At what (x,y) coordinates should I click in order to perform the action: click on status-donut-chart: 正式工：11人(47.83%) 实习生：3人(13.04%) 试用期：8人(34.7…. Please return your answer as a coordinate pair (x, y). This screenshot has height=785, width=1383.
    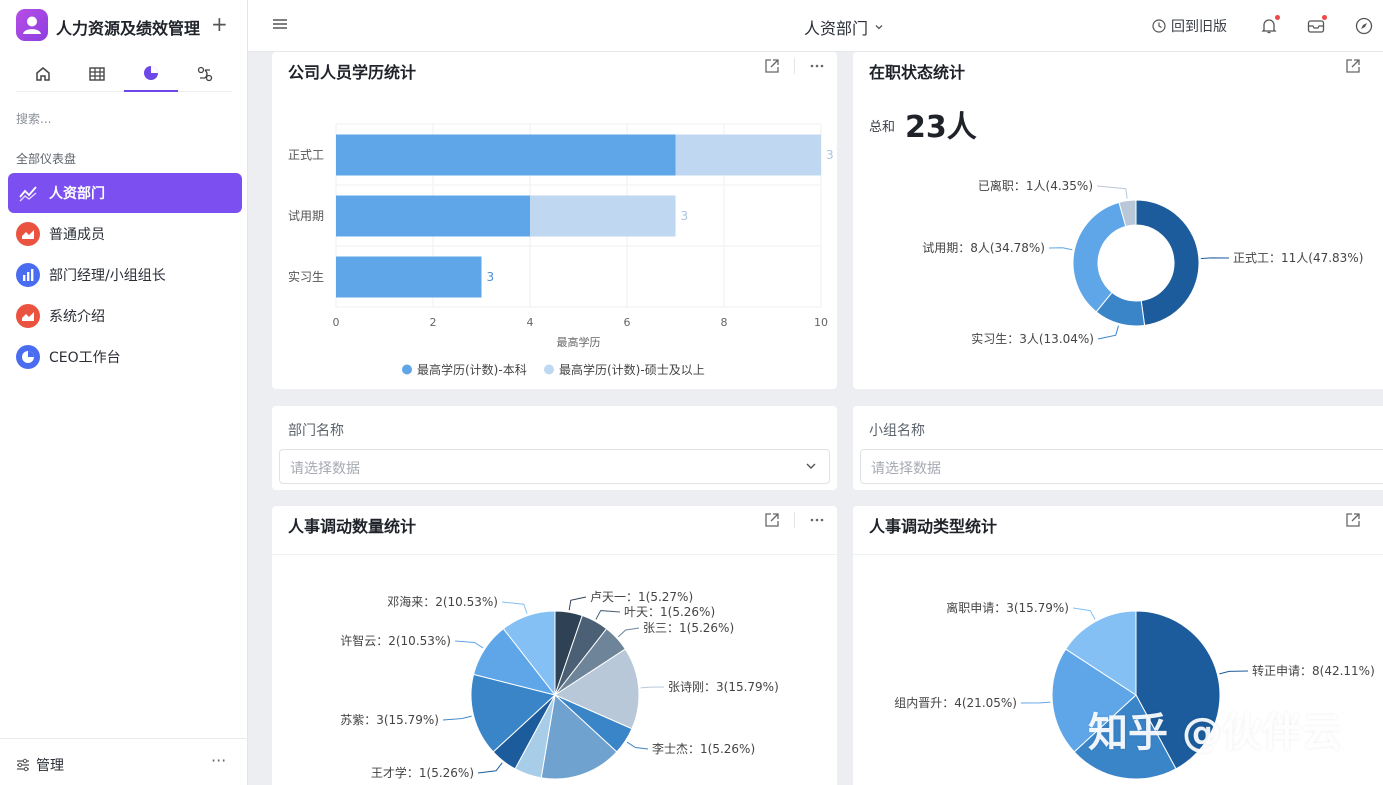
    Looking at the image, I should click on (1142, 262).